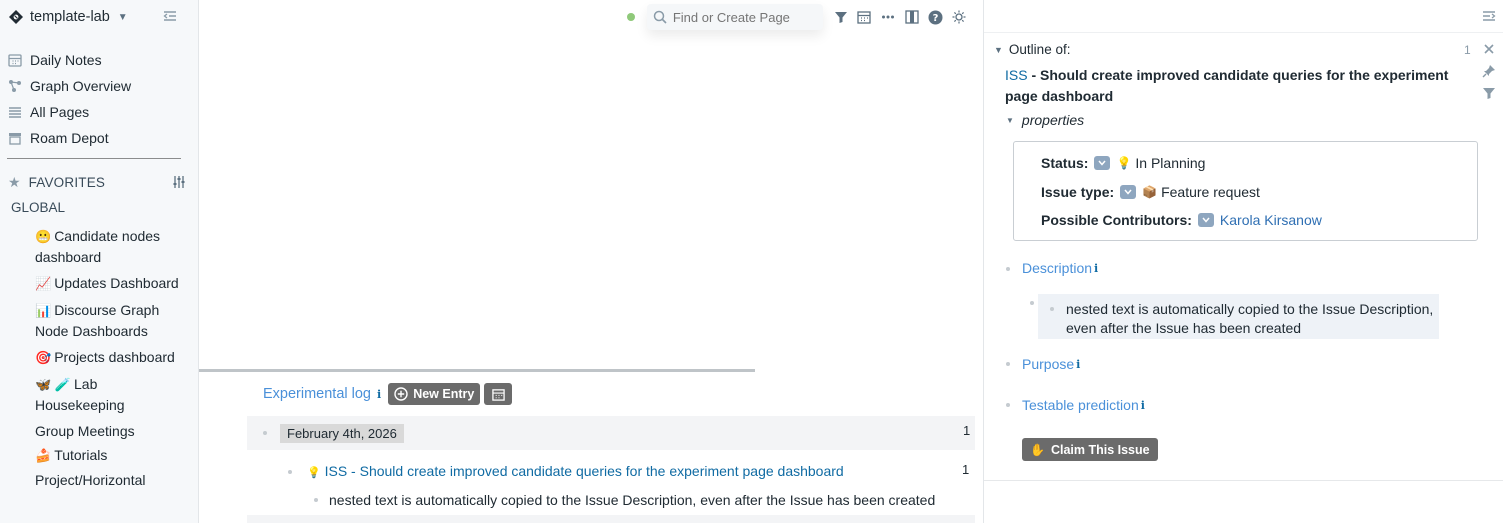 This screenshot has height=523, width=1503. I want to click on sidebar-item-label: Roam Depot, so click(69, 138).